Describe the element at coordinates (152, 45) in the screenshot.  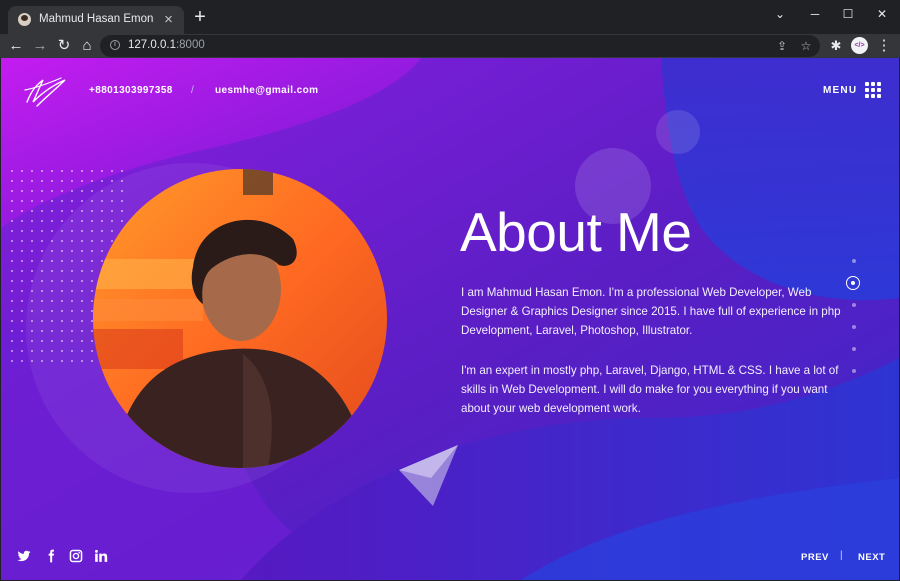
I see `url-host: 127.0.0.1` at that location.